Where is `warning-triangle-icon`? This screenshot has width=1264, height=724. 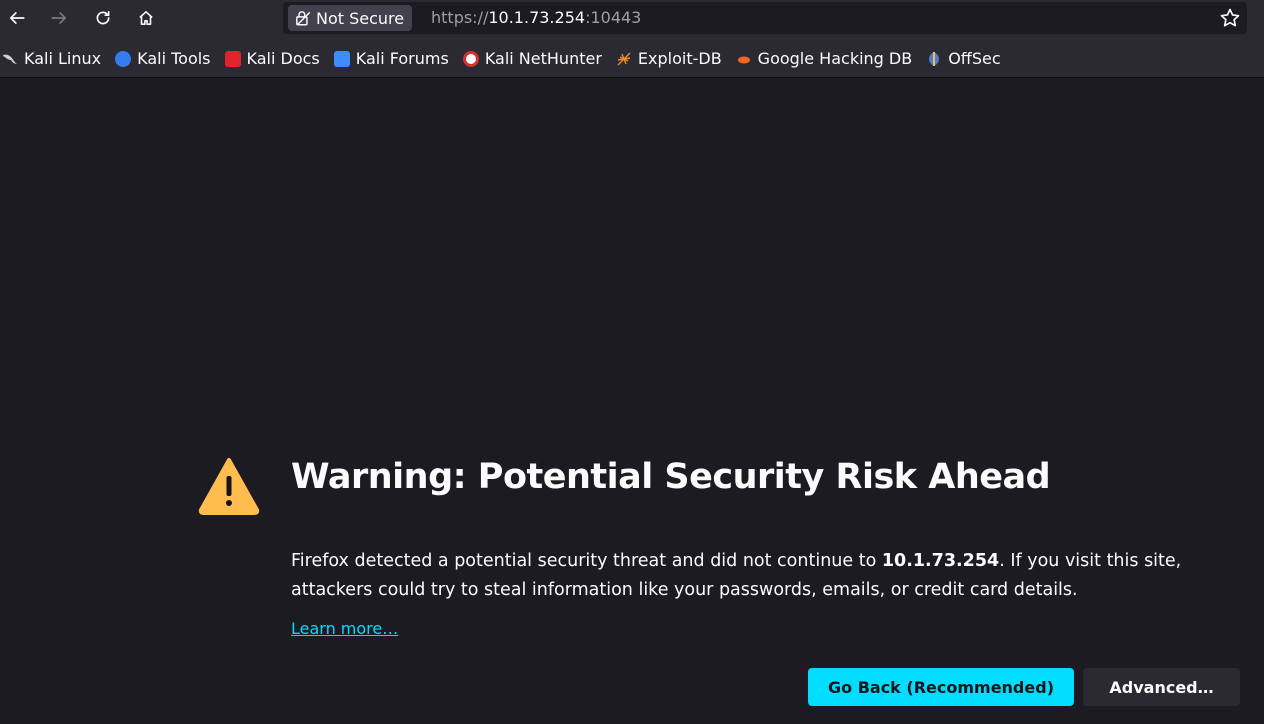 warning-triangle-icon is located at coordinates (229, 486).